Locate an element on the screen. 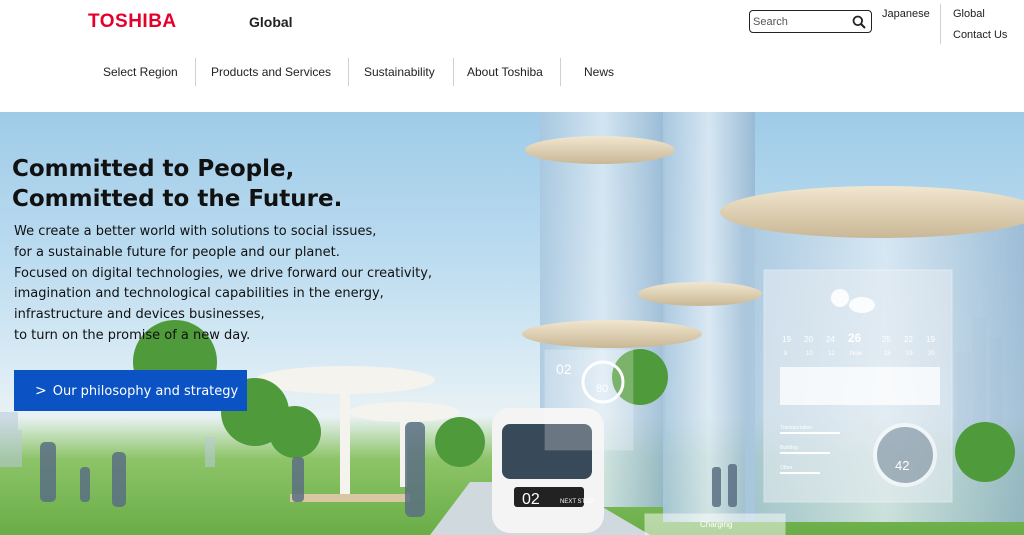 The width and height of the screenshot is (1024, 535). toshiba-logo: TOSHIBA is located at coordinates (132, 22).